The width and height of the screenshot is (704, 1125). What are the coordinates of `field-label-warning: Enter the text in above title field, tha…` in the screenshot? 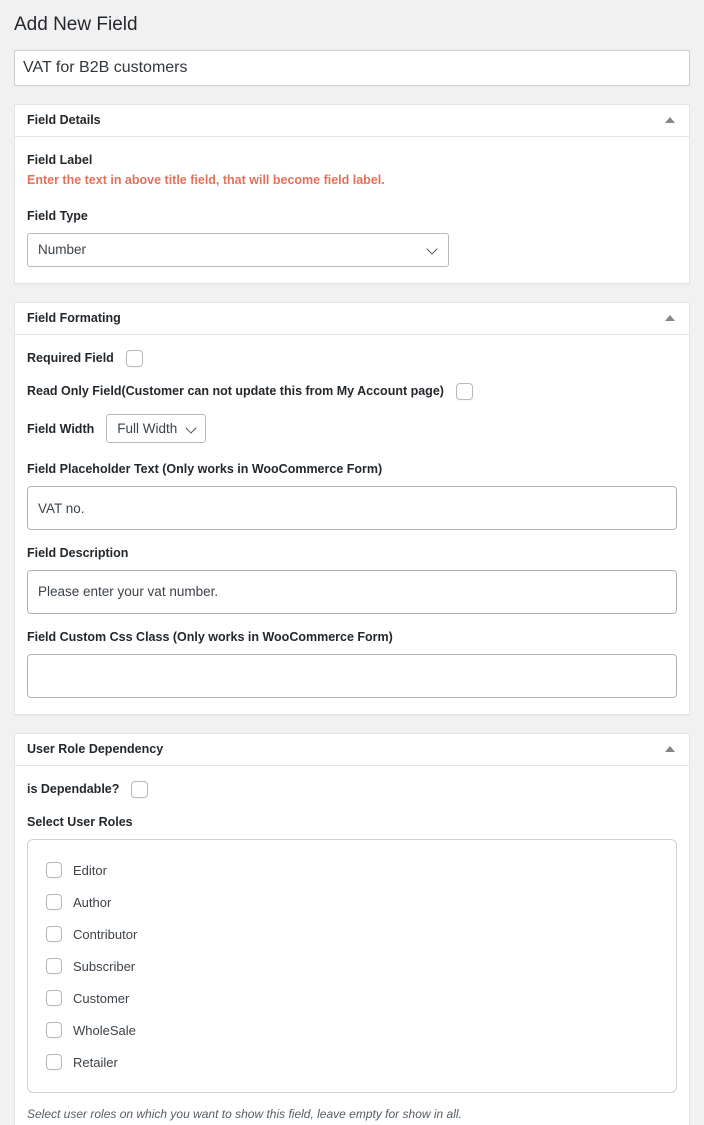 It's located at (206, 180).